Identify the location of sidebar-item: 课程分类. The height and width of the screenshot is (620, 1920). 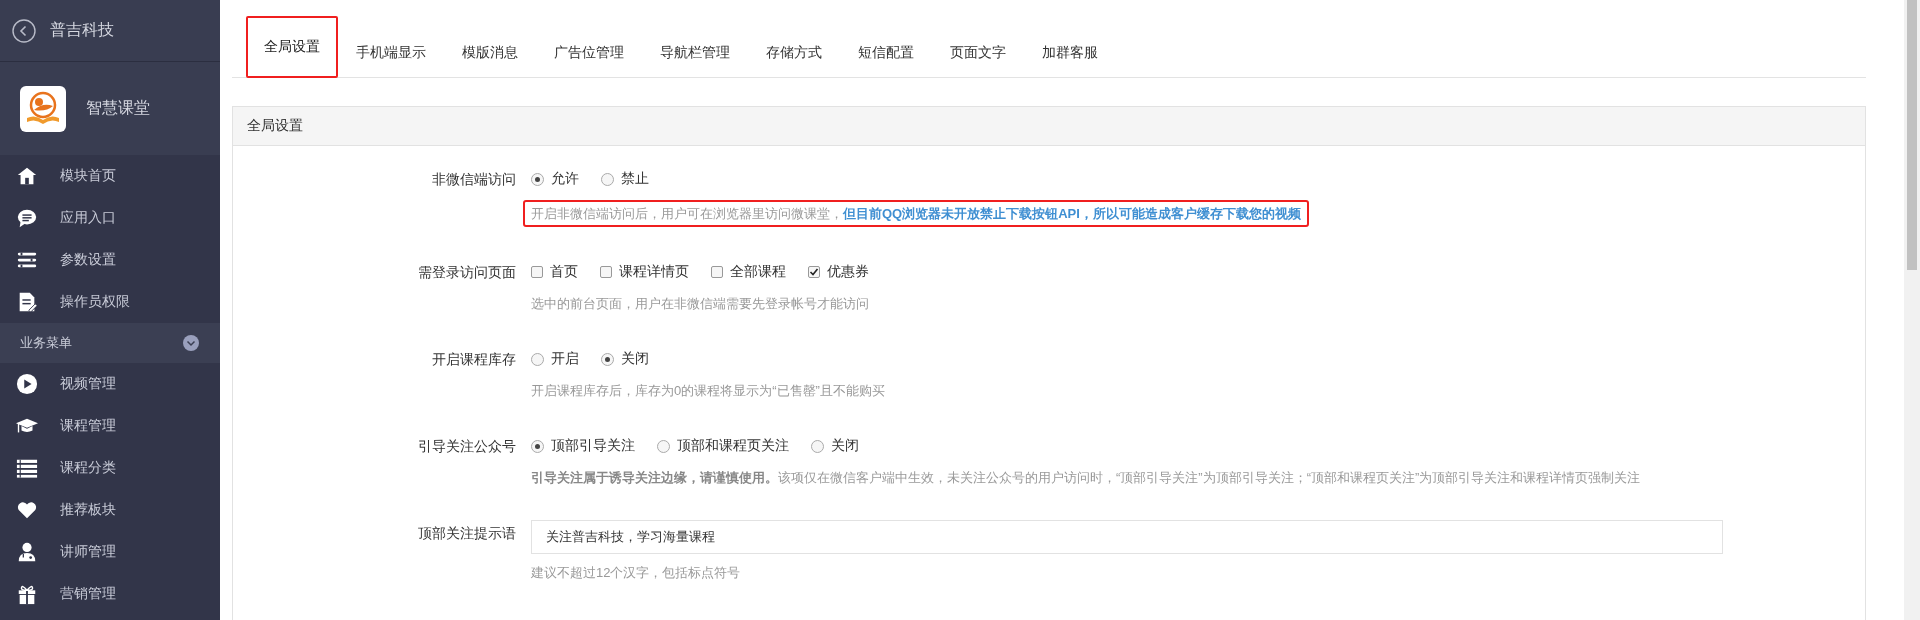
(110, 468).